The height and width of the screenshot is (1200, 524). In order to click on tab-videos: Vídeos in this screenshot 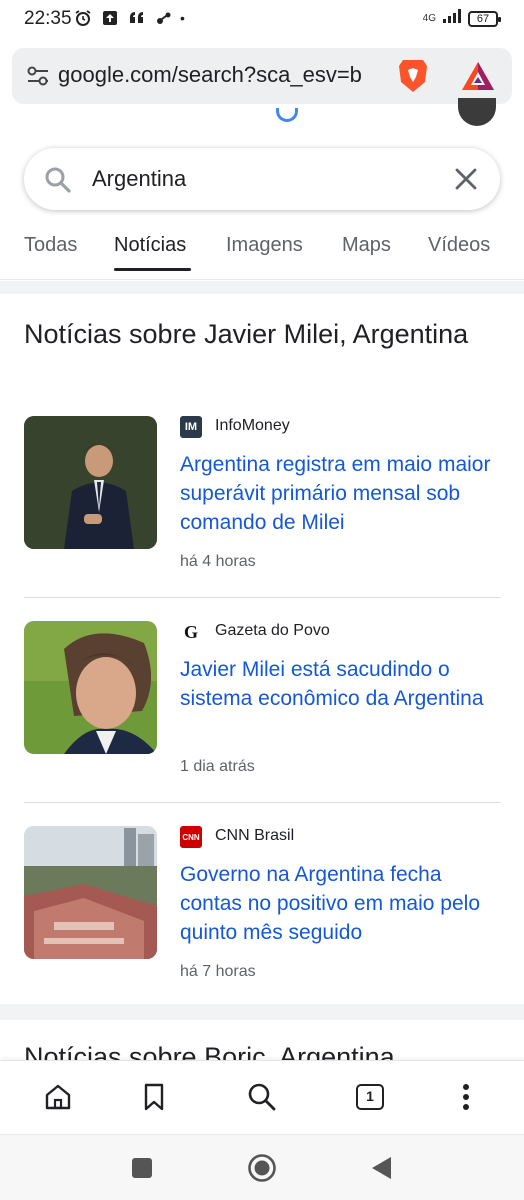, I will do `click(459, 245)`.